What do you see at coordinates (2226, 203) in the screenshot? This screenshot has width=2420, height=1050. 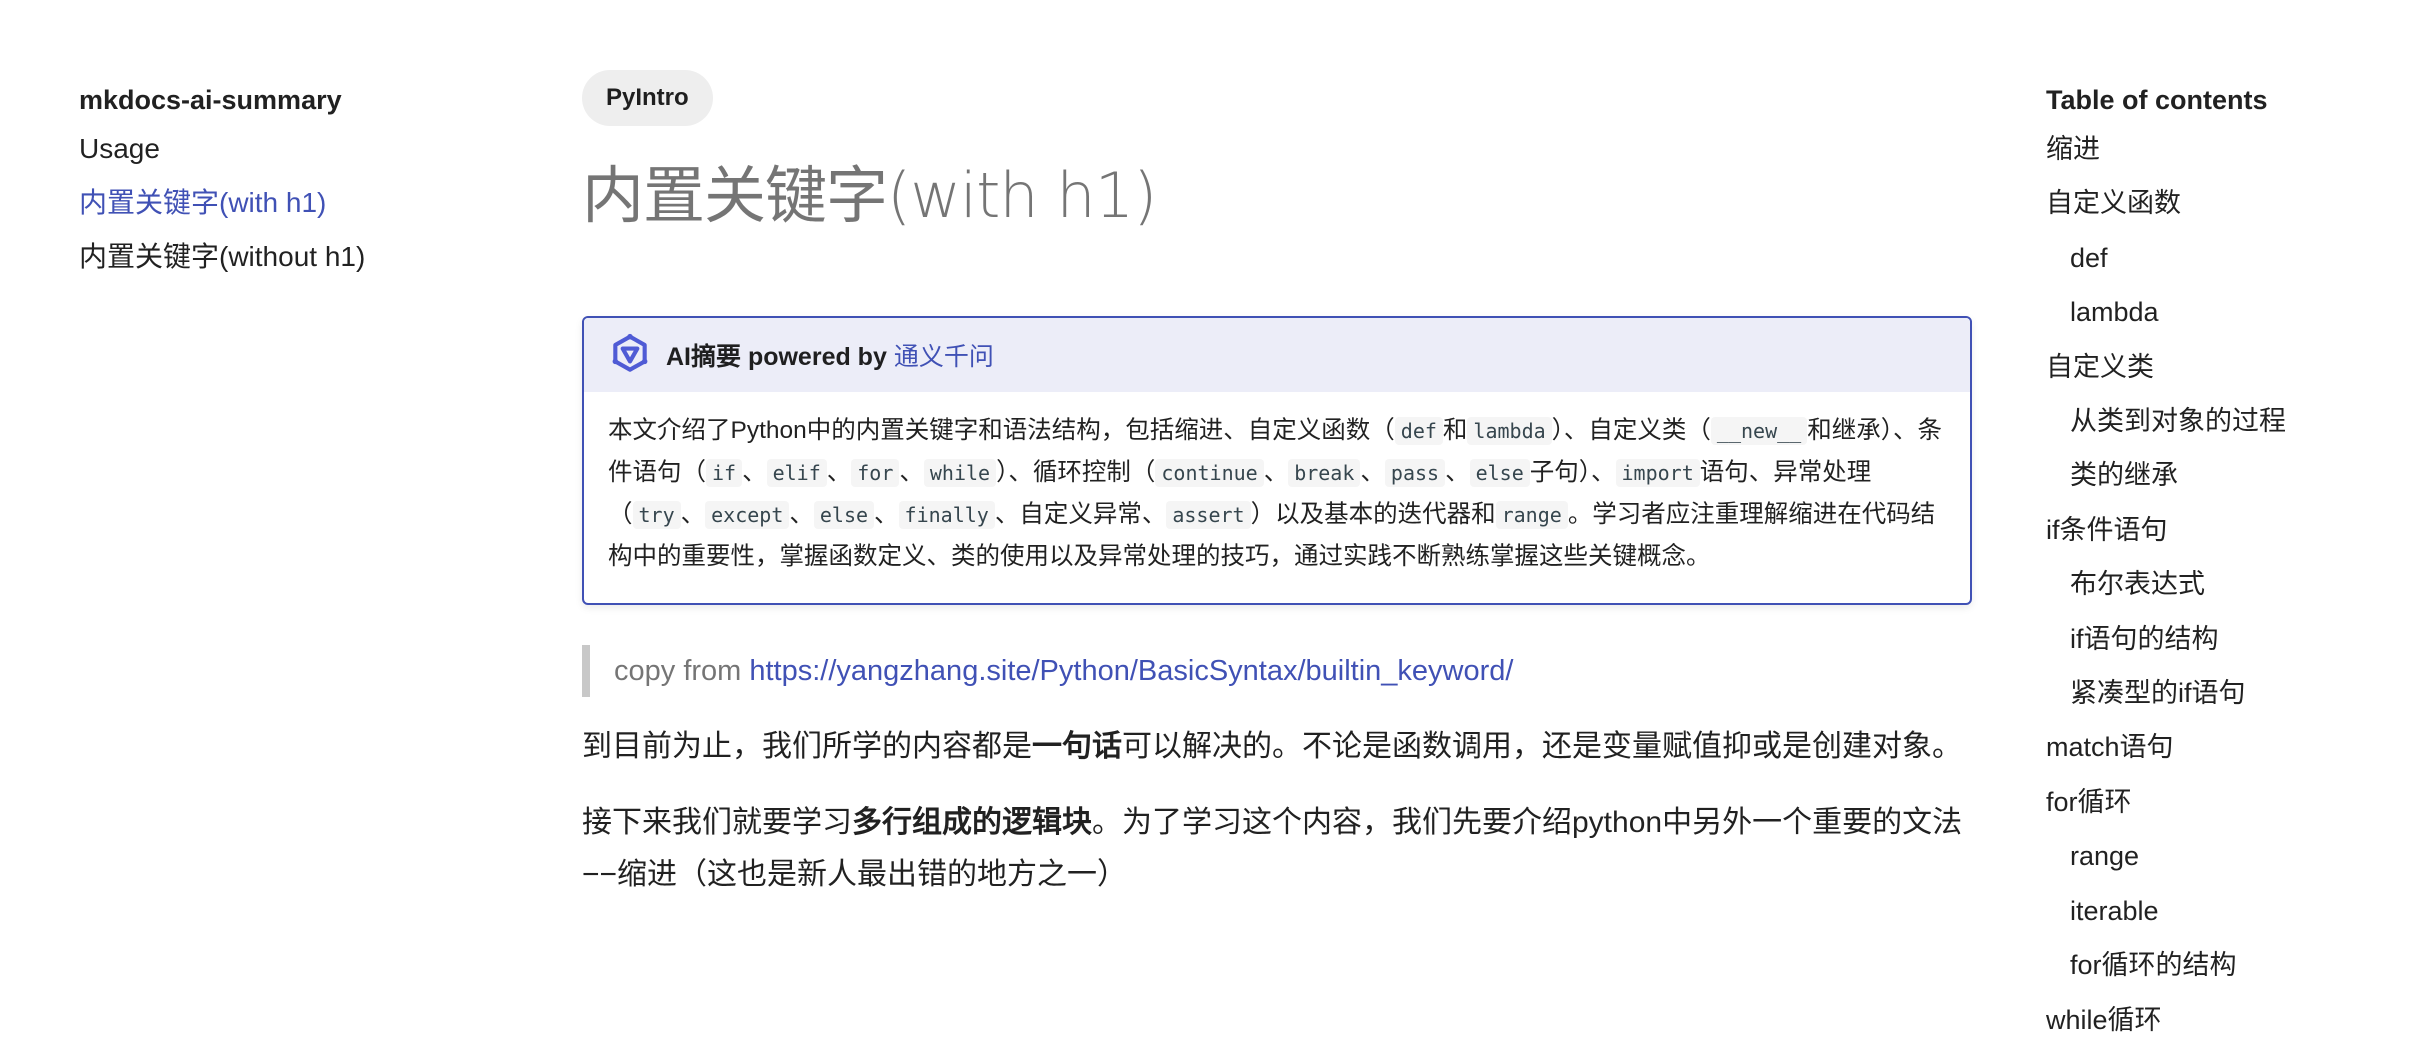 I see `toc-item: 自定义函数` at bounding box center [2226, 203].